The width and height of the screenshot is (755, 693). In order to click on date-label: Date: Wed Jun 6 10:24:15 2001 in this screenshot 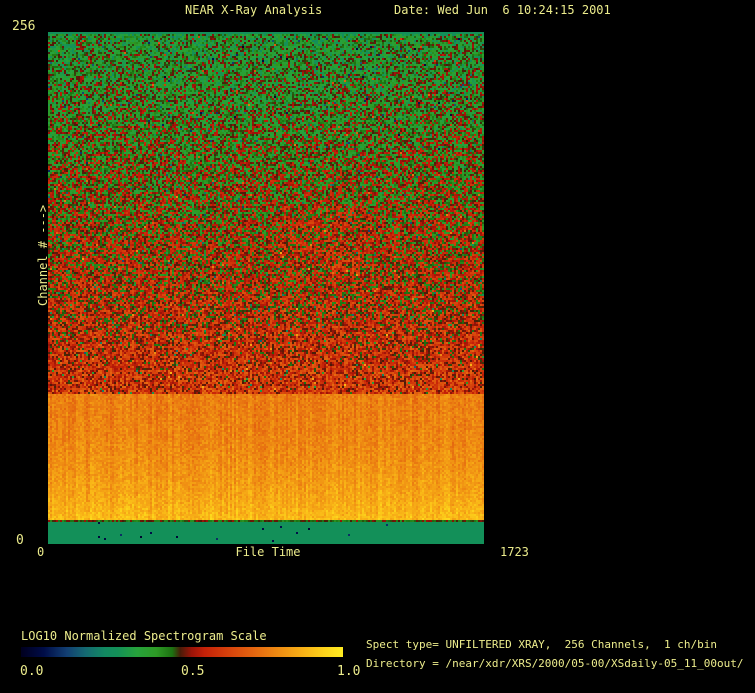, I will do `click(502, 10)`.